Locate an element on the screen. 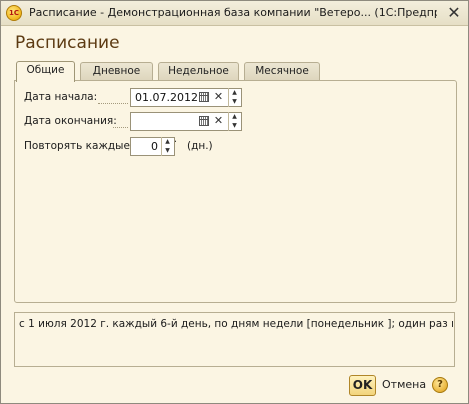 This screenshot has width=469, height=404. start-date-clear-button: ✕ is located at coordinates (218, 97).